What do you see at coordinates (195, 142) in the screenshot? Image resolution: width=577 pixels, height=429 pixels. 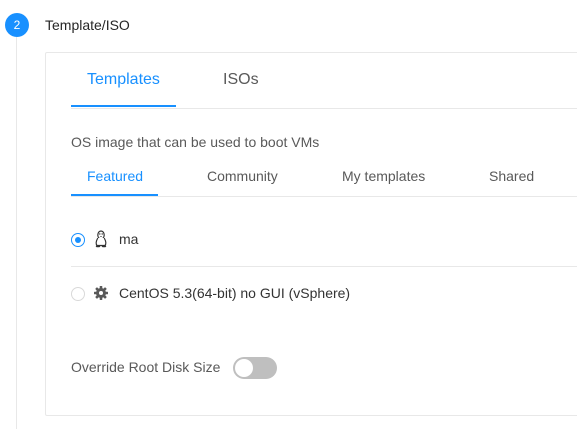 I see `os-image-description: OS image that can be used to boot VMs` at bounding box center [195, 142].